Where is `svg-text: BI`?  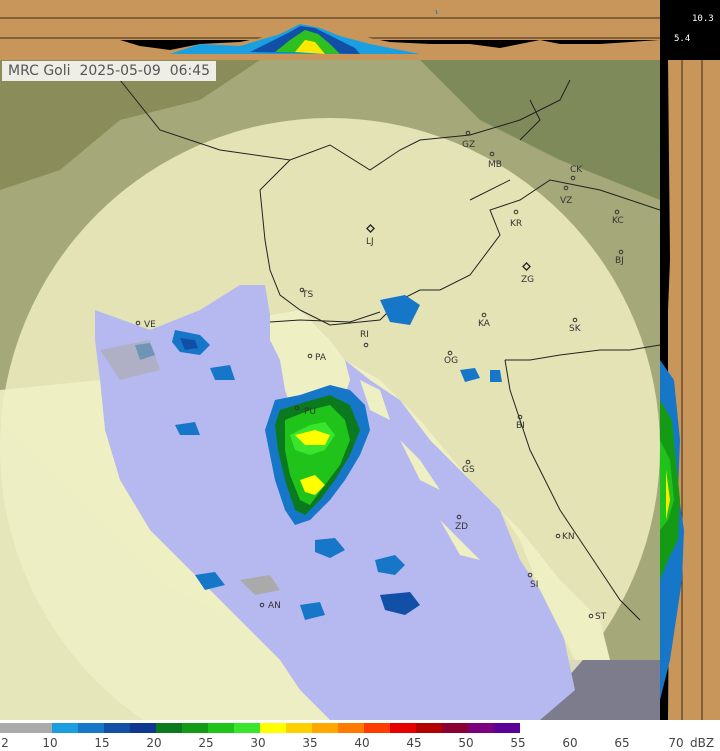
svg-text: BI is located at coordinates (520, 426).